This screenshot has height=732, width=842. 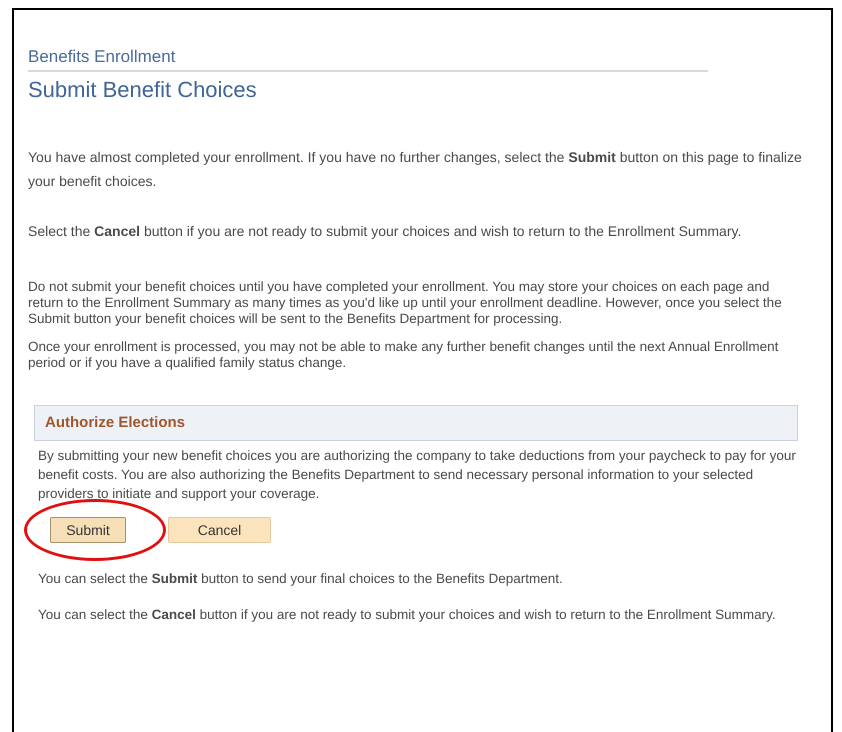 What do you see at coordinates (88, 530) in the screenshot?
I see `submit-button: Submit` at bounding box center [88, 530].